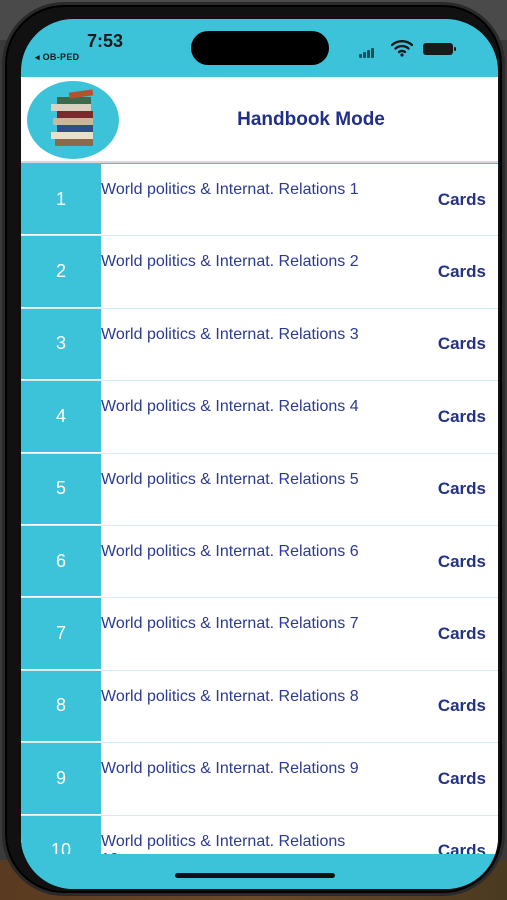  Describe the element at coordinates (231, 407) in the screenshot. I see `item-title: World politics & Internat. Relations 4` at that location.